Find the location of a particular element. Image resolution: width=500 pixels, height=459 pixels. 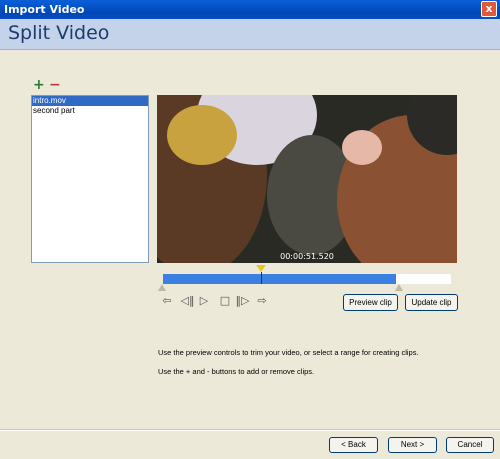

play-icon: ▷ is located at coordinates (204, 301).